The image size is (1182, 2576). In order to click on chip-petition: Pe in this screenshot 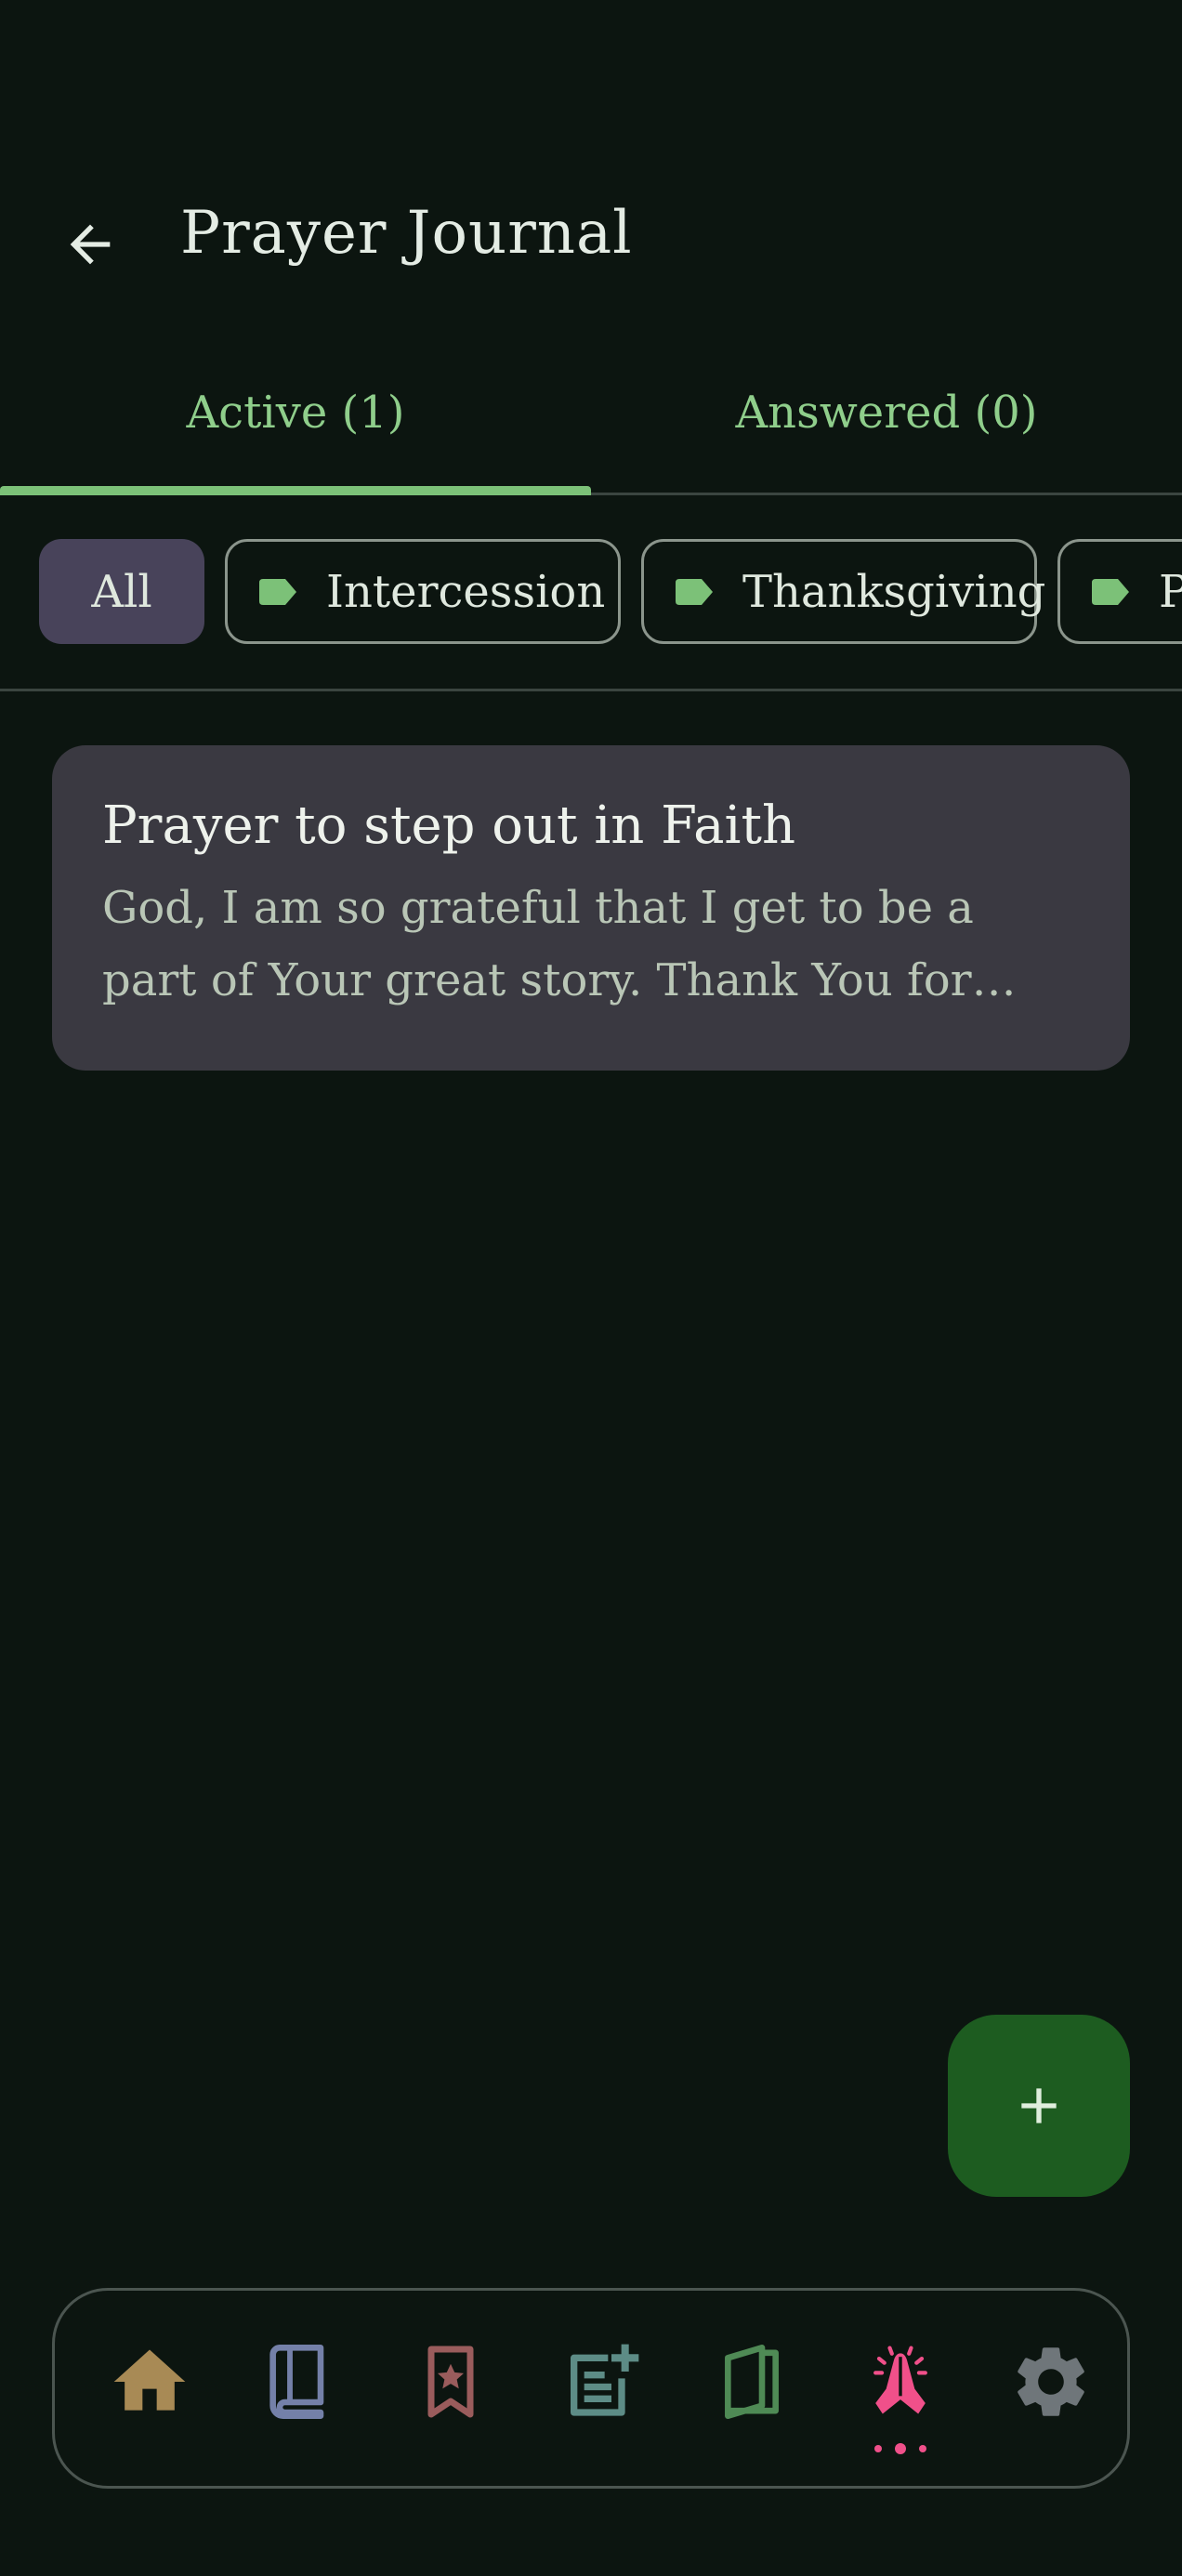, I will do `click(1119, 591)`.